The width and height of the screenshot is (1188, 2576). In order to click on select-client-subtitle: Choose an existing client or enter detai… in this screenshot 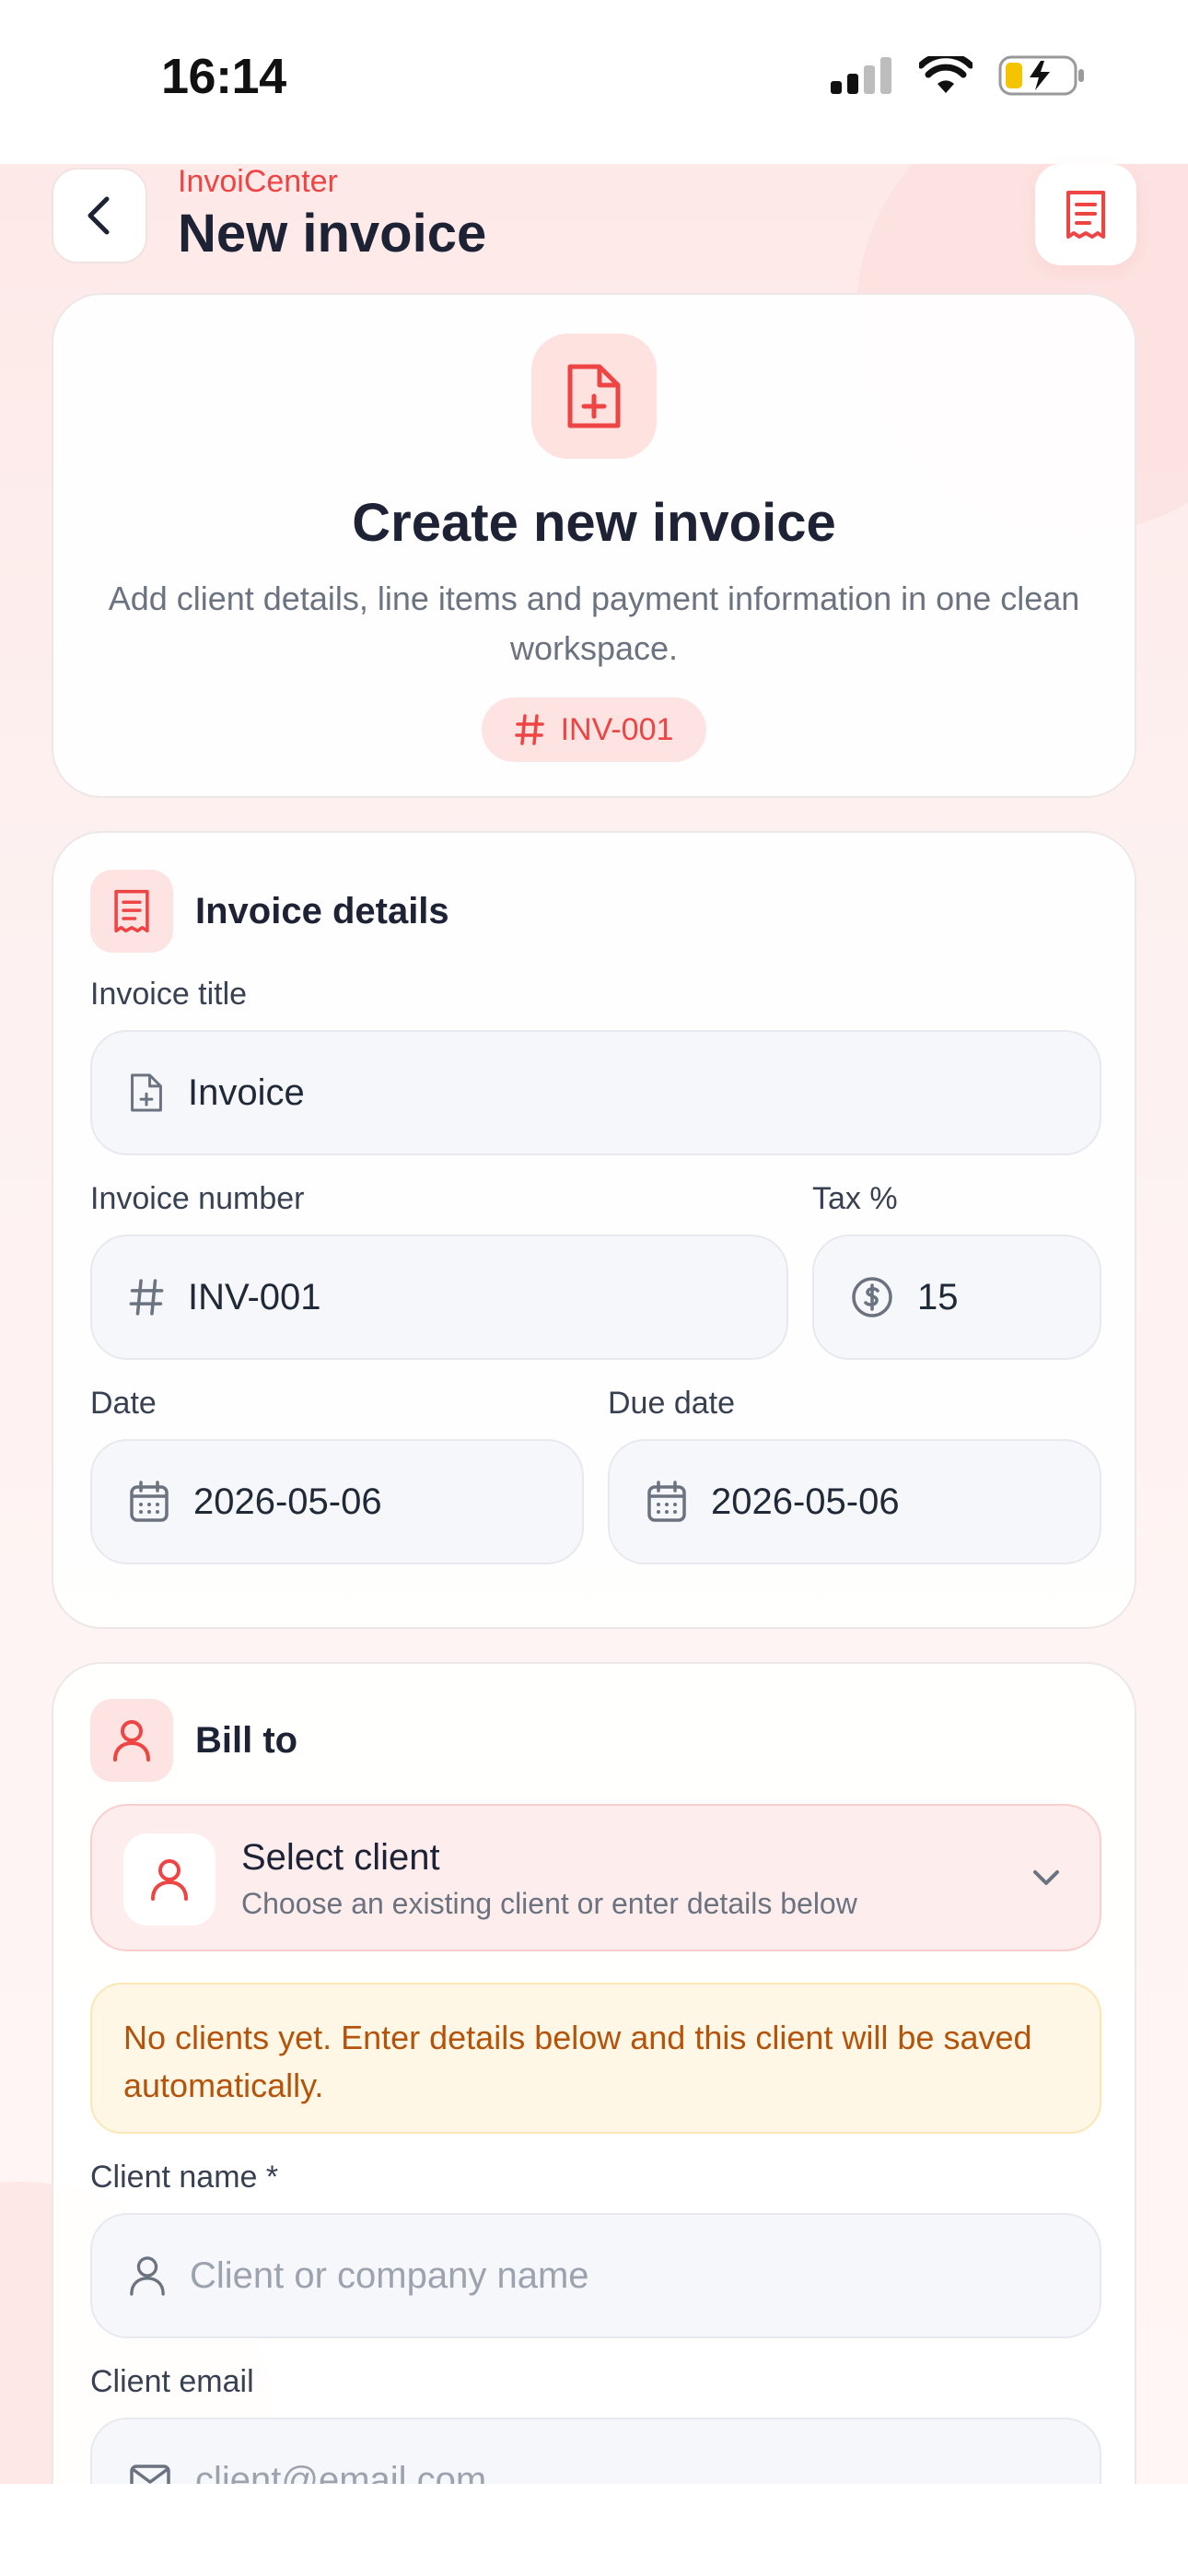, I will do `click(549, 1904)`.